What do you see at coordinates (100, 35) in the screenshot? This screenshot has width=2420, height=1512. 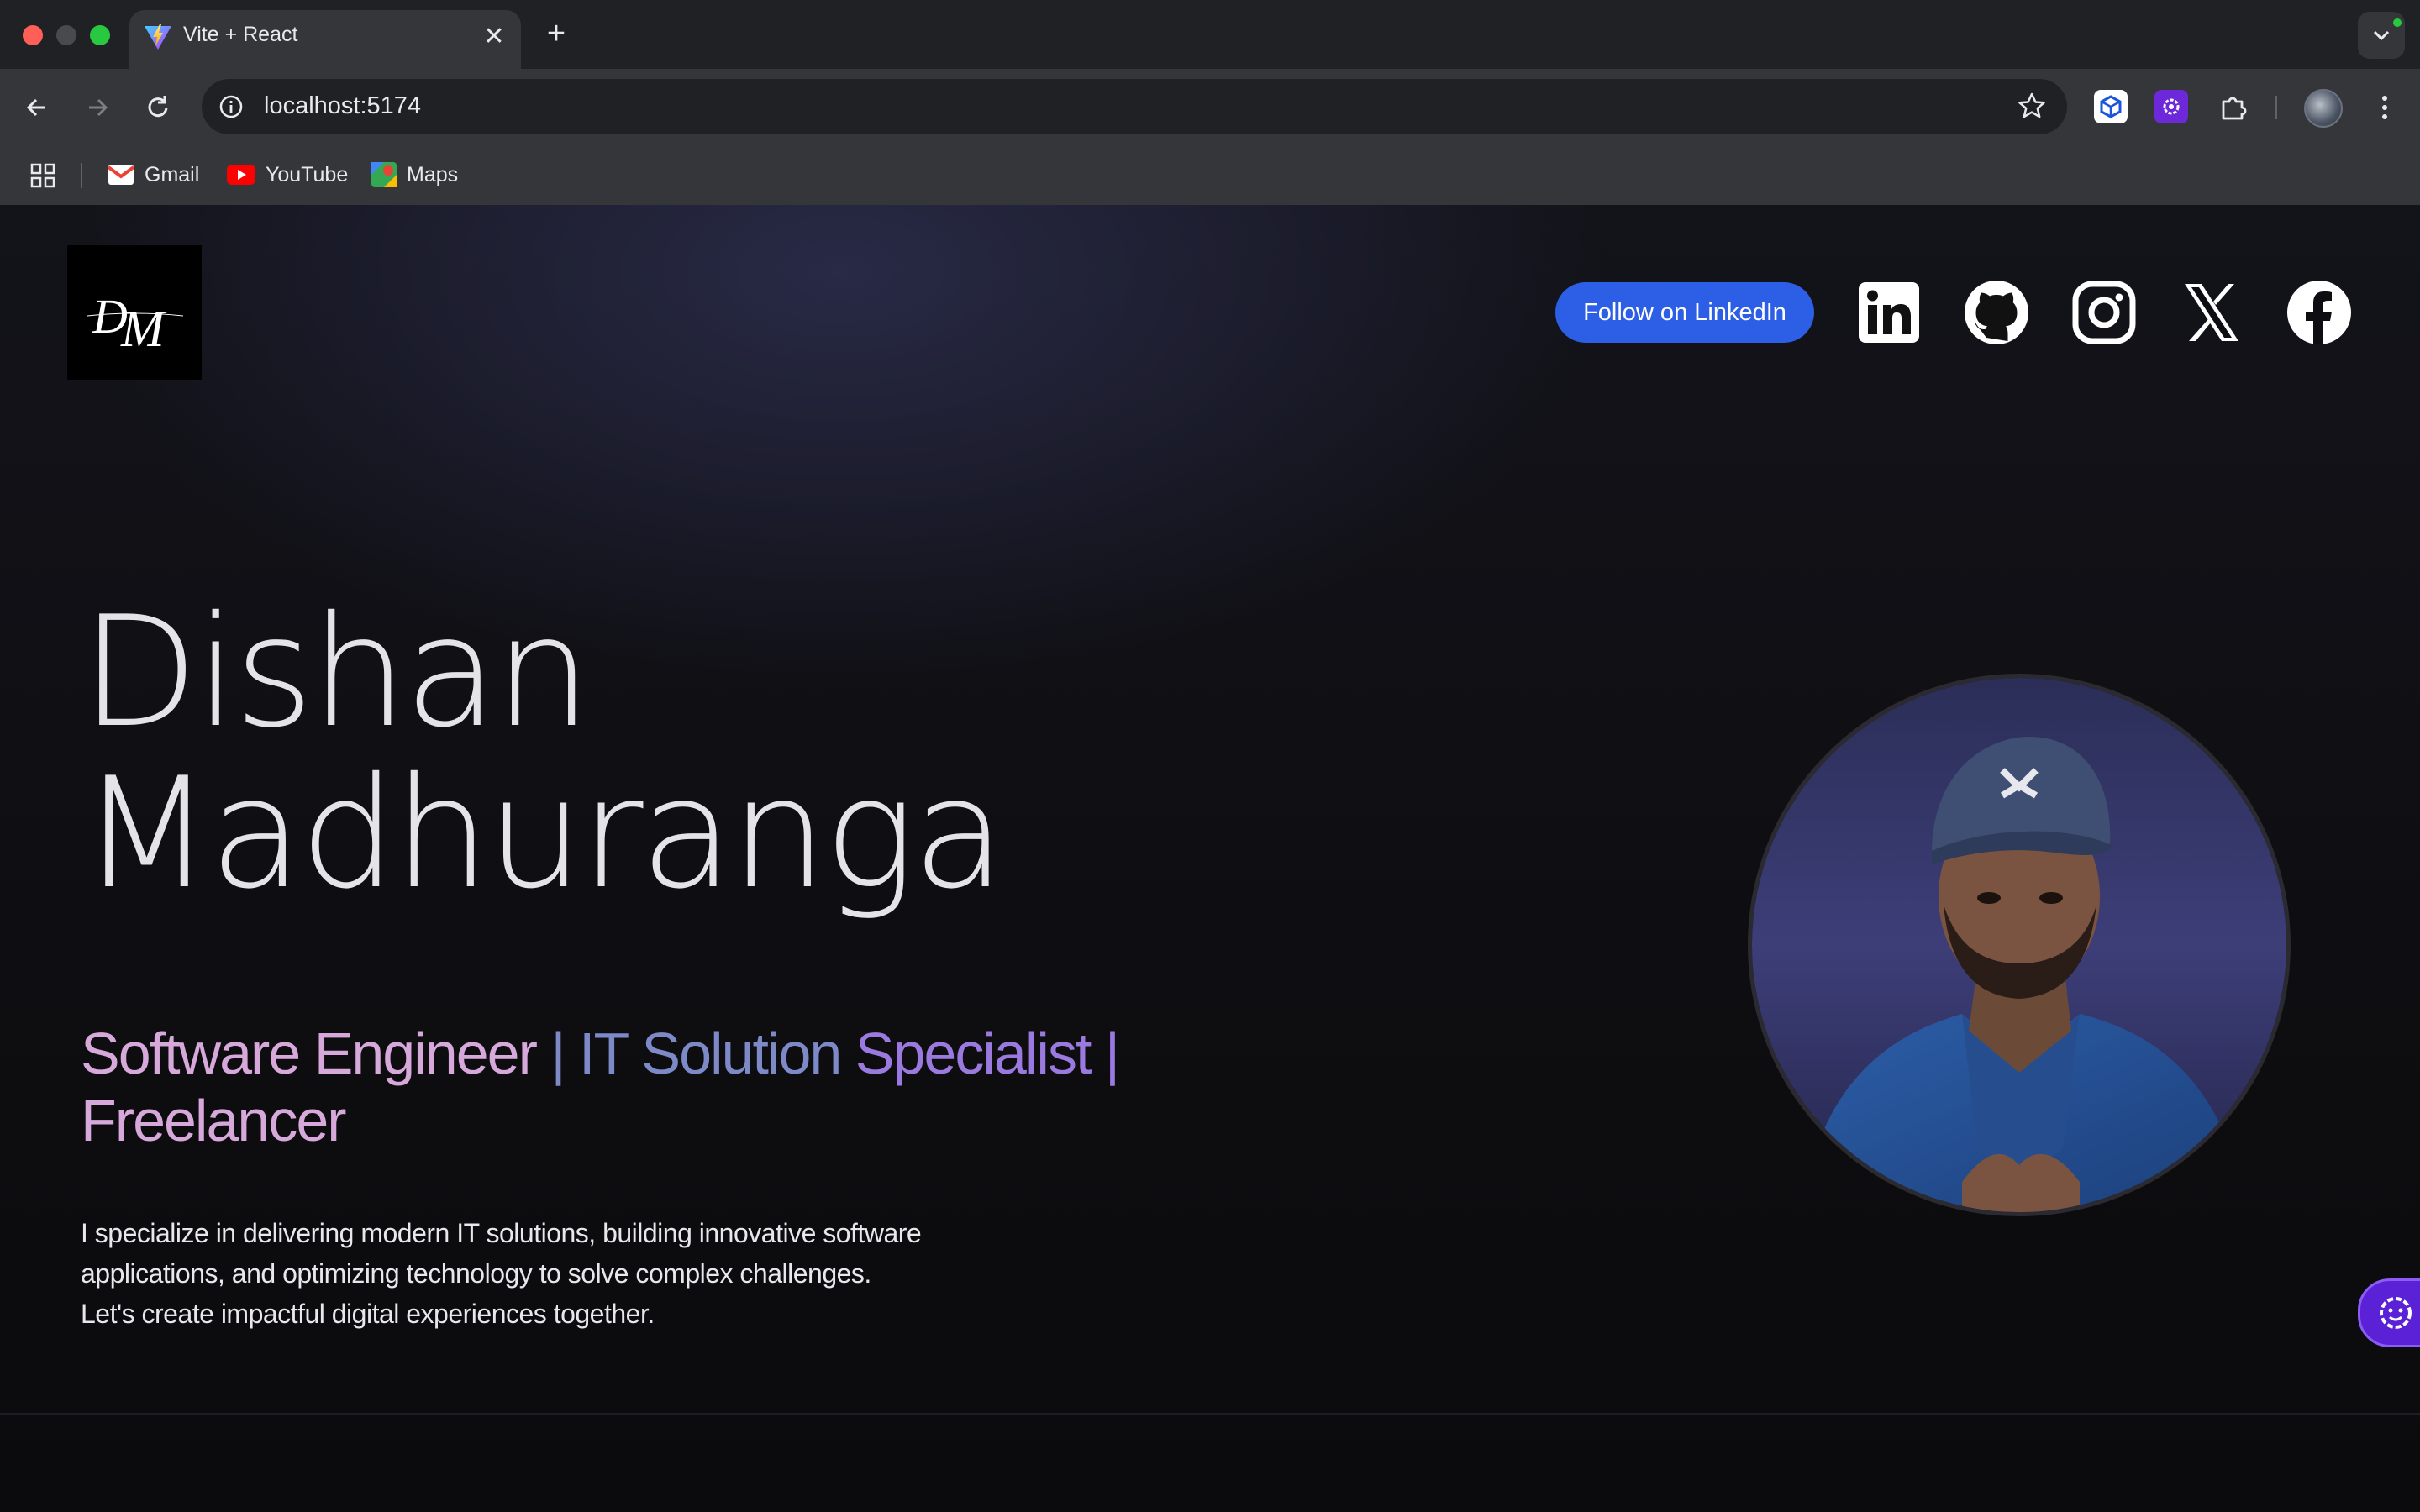 I see `maximize-window-button` at bounding box center [100, 35].